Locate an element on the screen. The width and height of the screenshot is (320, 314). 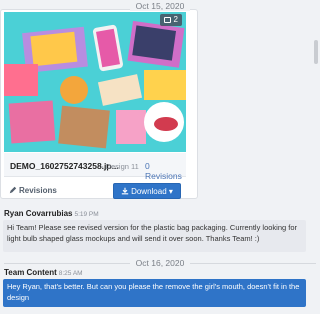
message-author: Ryan Covarrubias is located at coordinates (38, 213).